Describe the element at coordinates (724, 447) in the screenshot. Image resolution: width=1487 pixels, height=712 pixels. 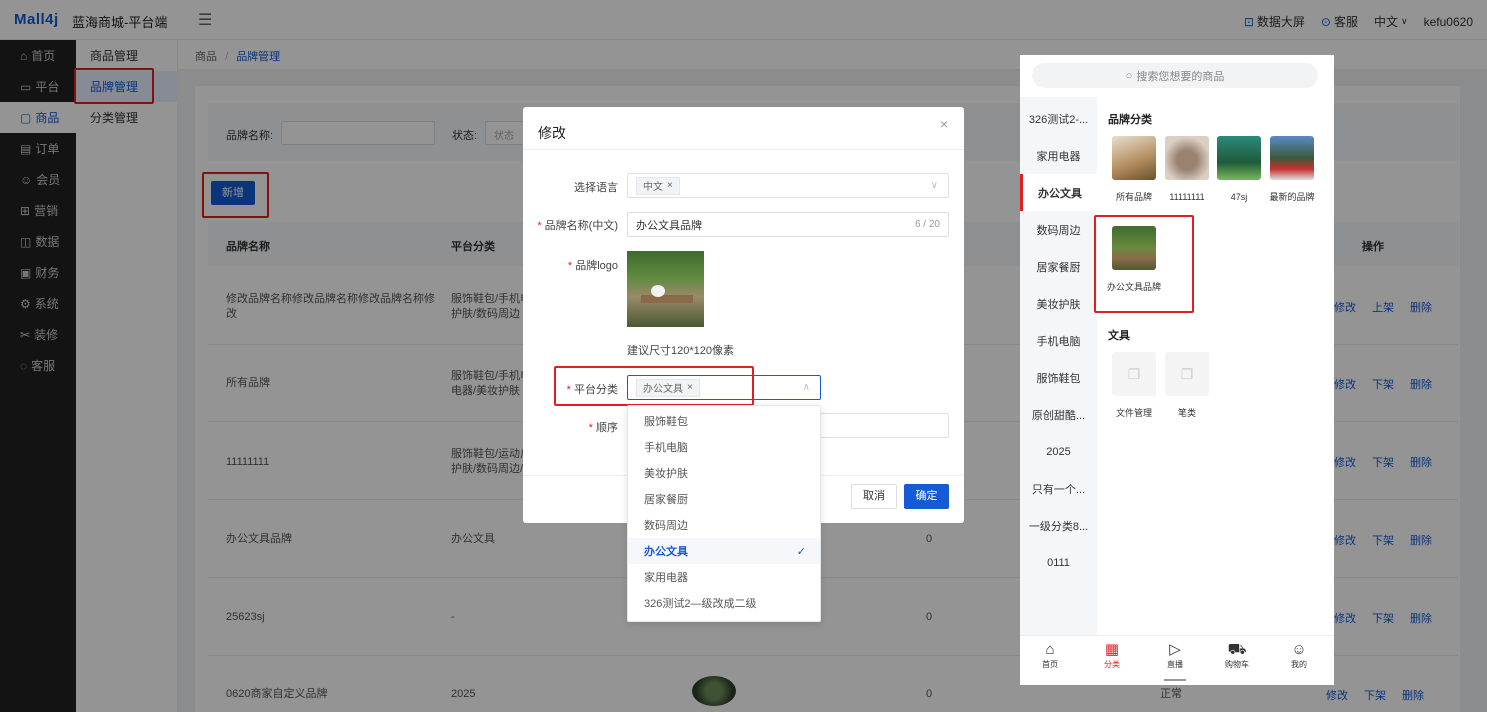
I see `dropdown-option: 手机电脑` at that location.